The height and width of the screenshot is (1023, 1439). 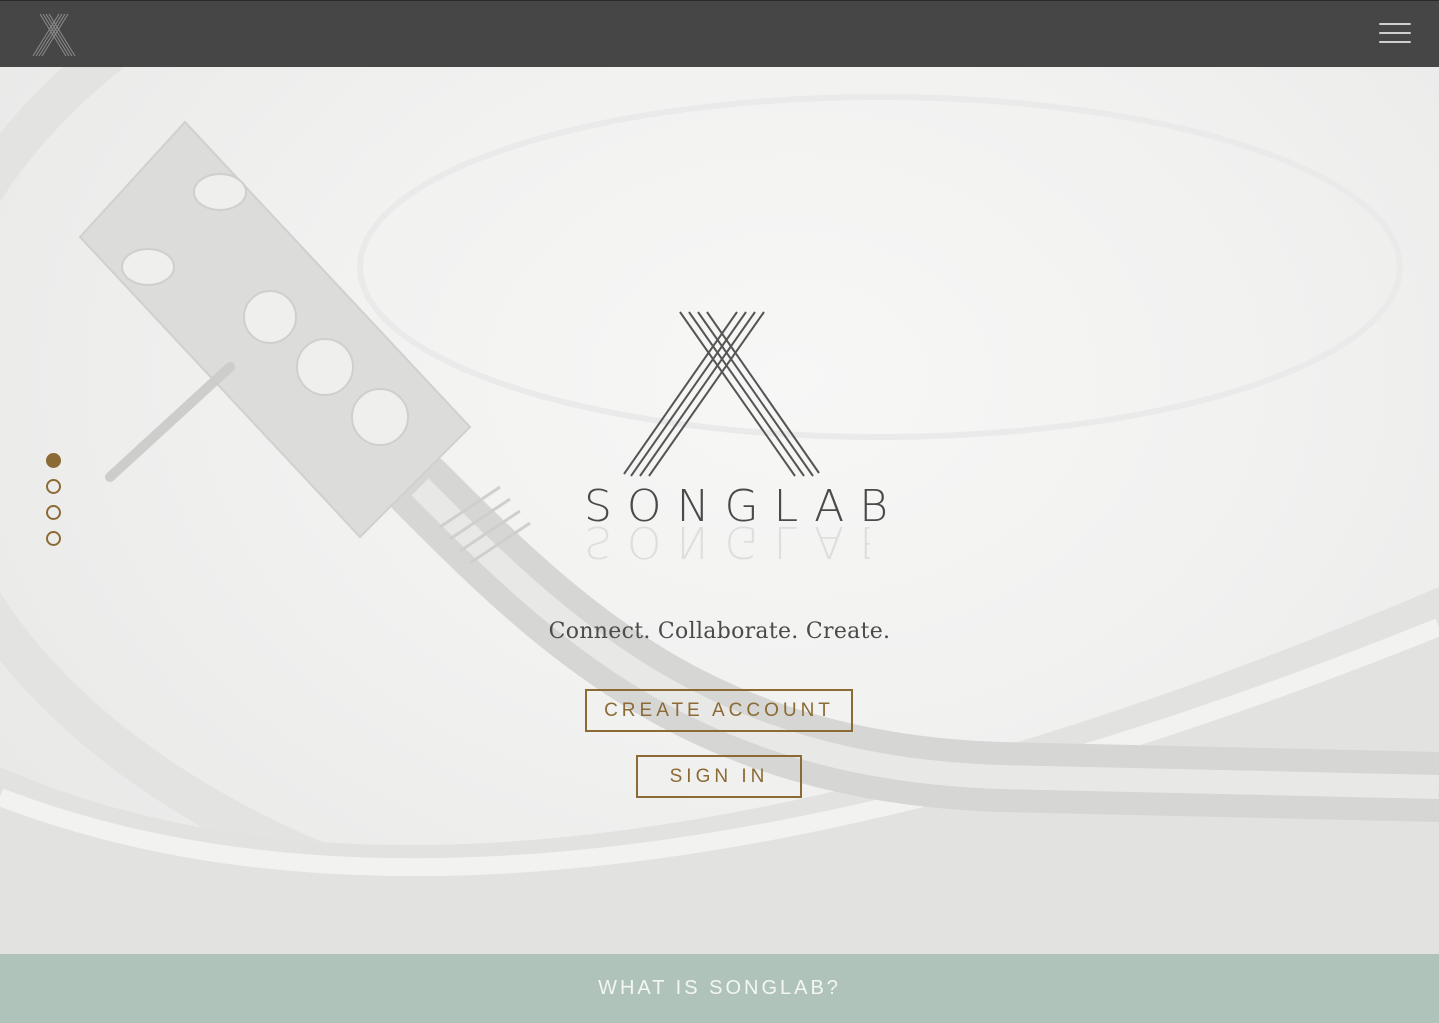 What do you see at coordinates (727, 546) in the screenshot?
I see `songlab-wordmark-reflection: SONGLAB` at bounding box center [727, 546].